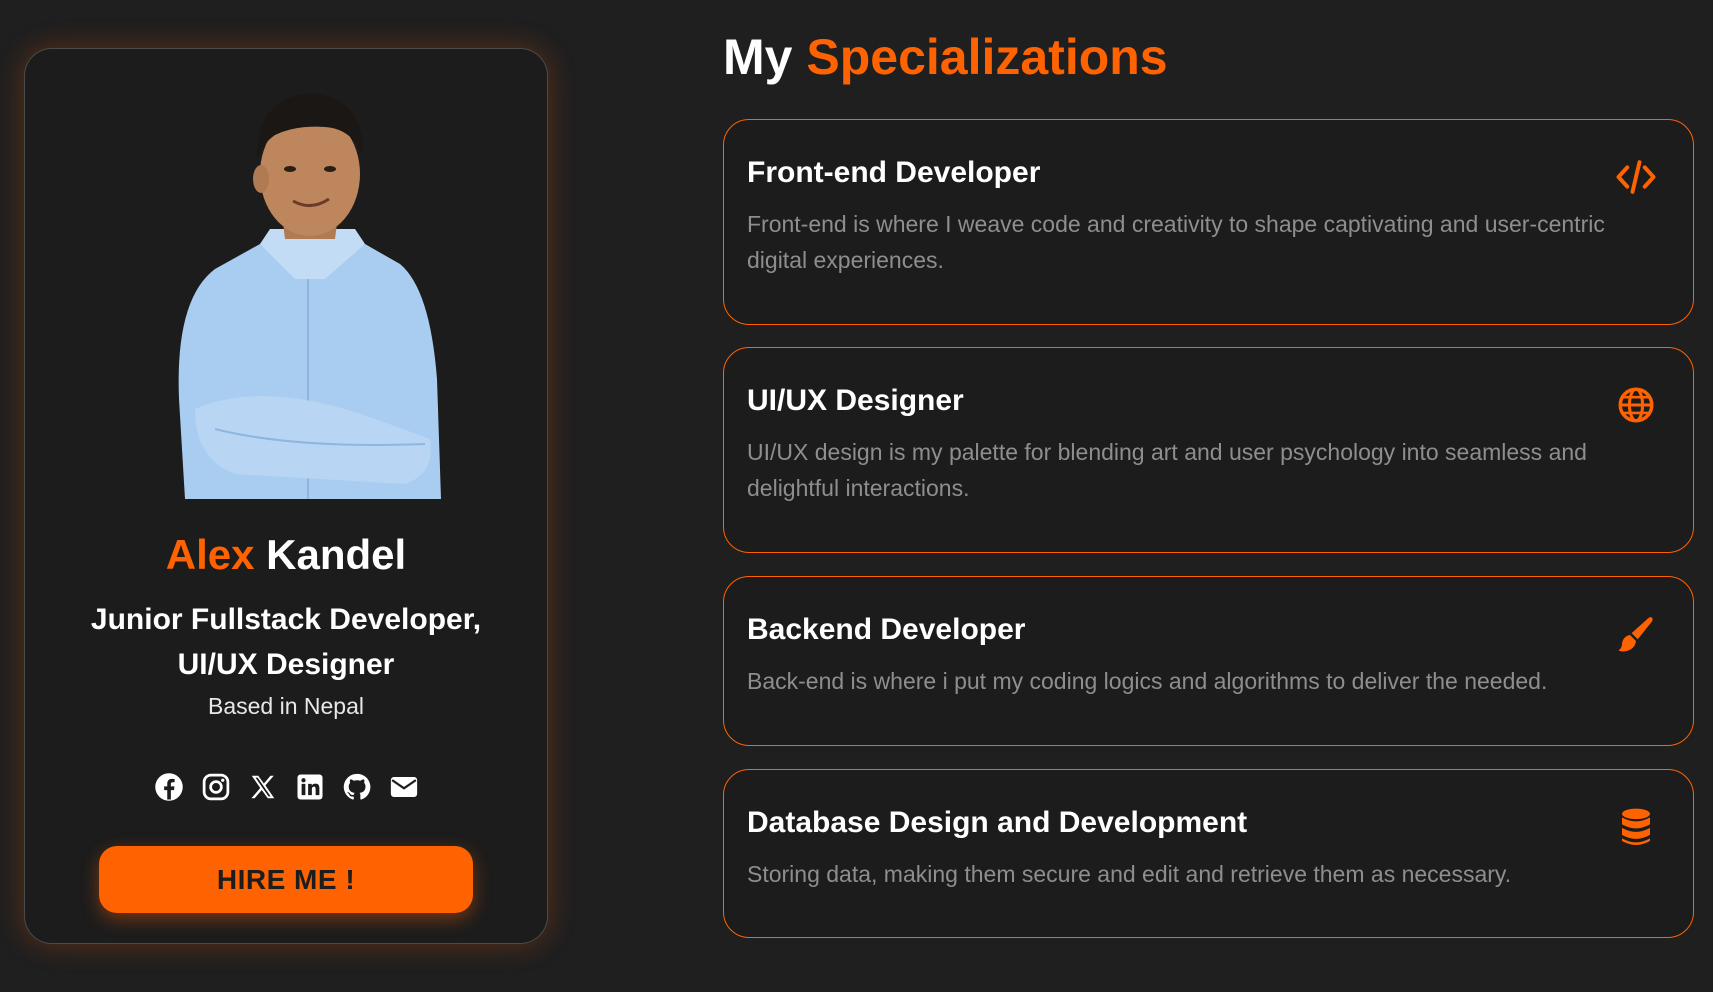 This screenshot has height=992, width=1713. What do you see at coordinates (886, 629) in the screenshot?
I see `spec-title: Backend Developer` at bounding box center [886, 629].